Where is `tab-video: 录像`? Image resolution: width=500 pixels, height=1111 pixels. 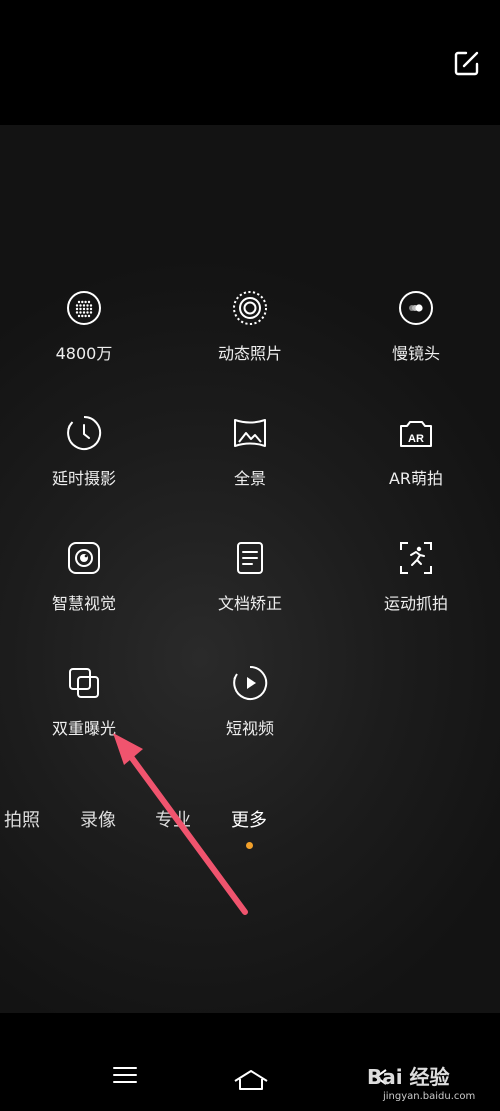
tab-video: 录像 is located at coordinates (98, 819).